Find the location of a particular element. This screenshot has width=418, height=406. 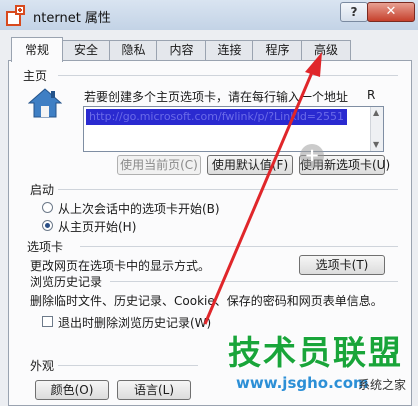

option-homepage-label: 从主页开始(H) is located at coordinates (97, 227).